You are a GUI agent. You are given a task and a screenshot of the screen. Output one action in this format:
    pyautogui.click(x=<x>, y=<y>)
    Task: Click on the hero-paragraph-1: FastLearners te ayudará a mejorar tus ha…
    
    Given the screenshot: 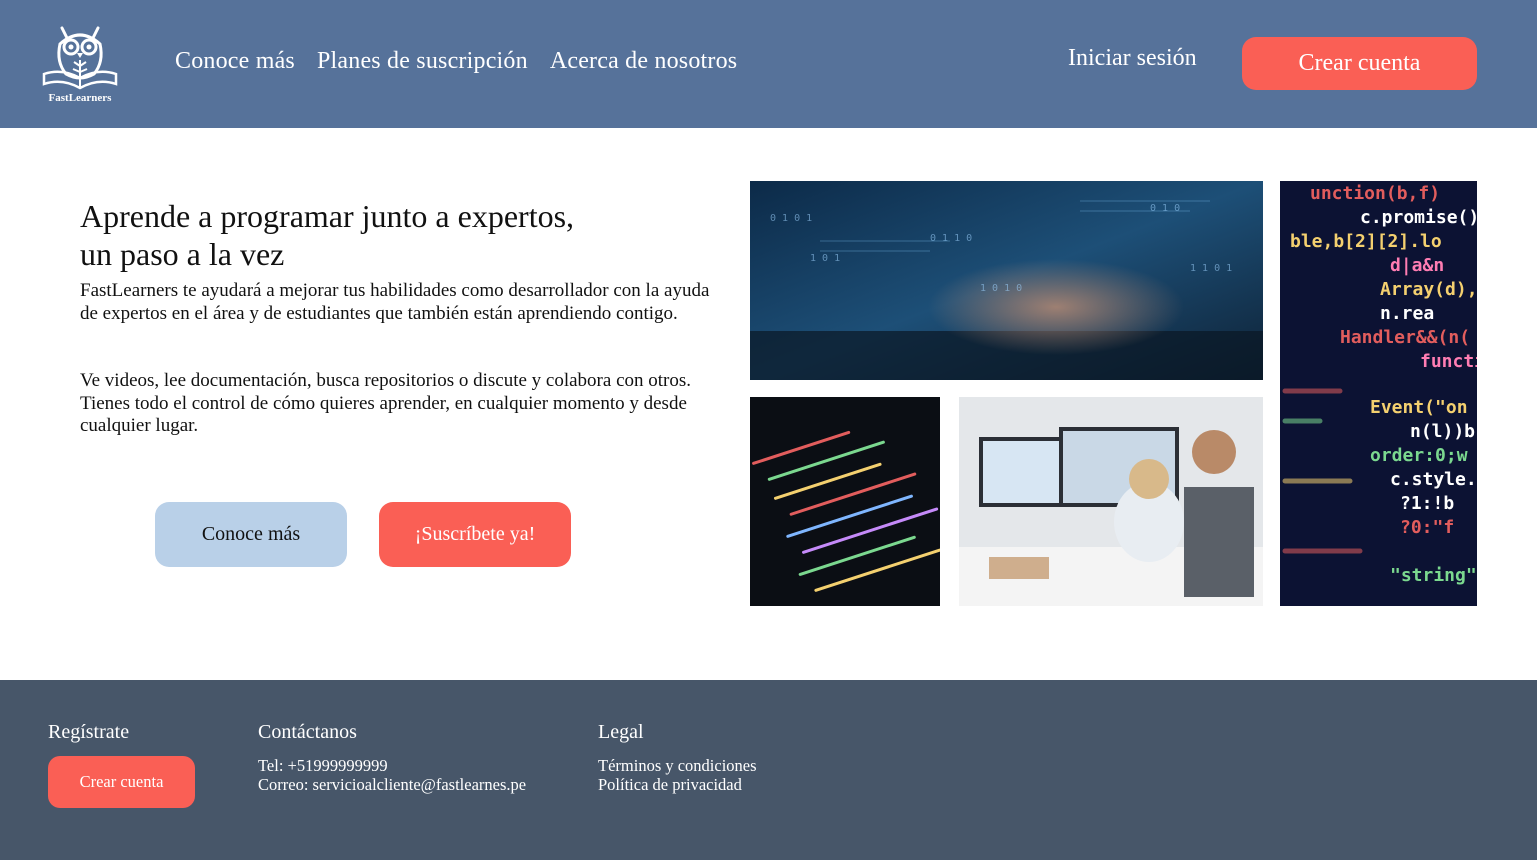 What is the action you would take?
    pyautogui.click(x=395, y=302)
    